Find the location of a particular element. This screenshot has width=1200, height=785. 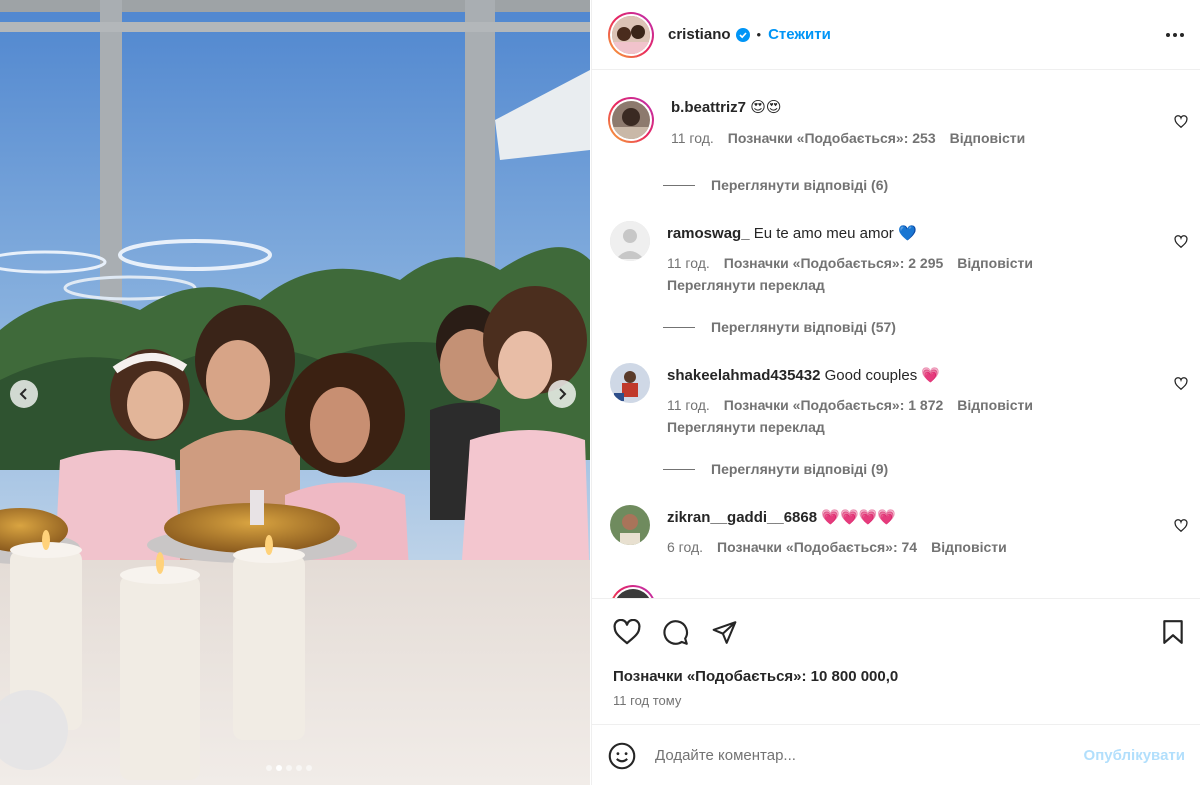

comment-text: Good couples is located at coordinates (871, 375).